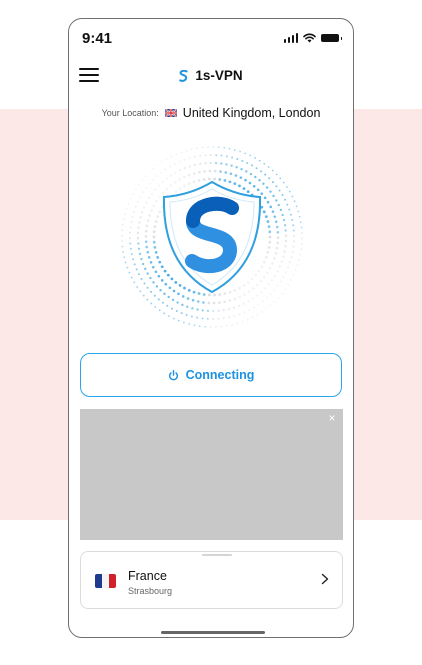 The image size is (422, 665). I want to click on dotted-rings, so click(212, 237).